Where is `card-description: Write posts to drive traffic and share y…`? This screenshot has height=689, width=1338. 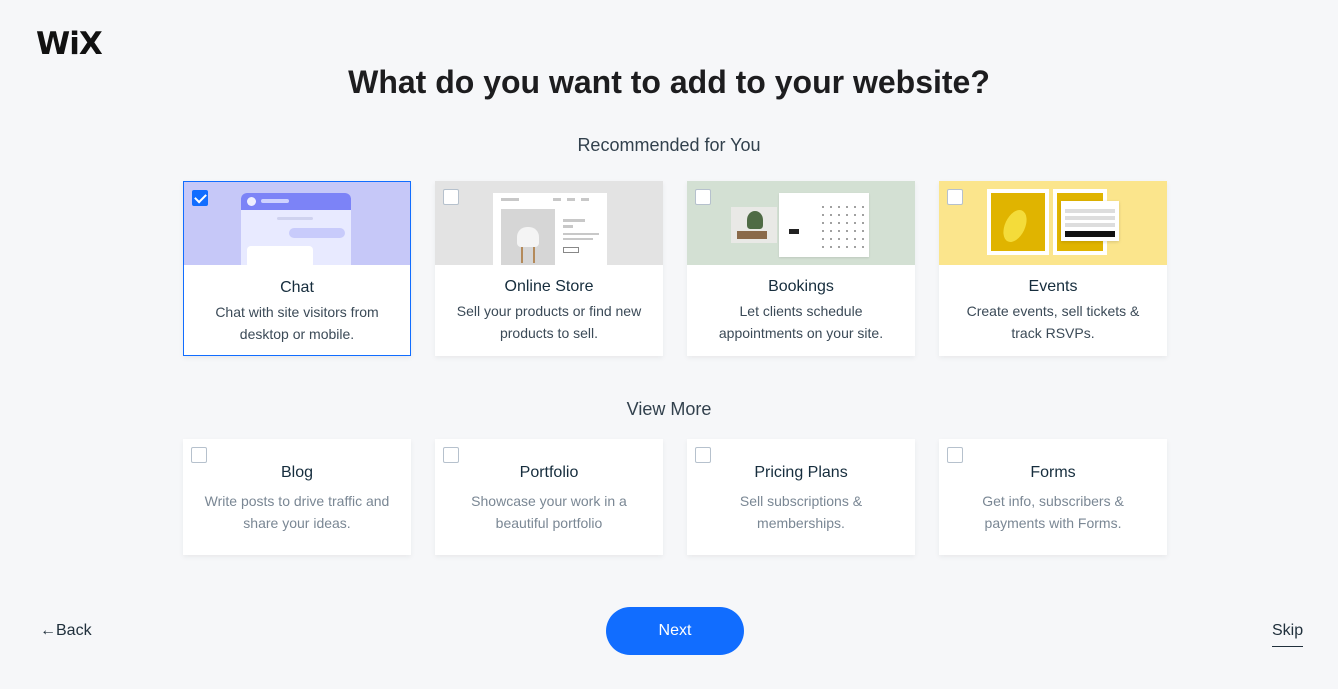
card-description: Write posts to drive traffic and share y… is located at coordinates (297, 512).